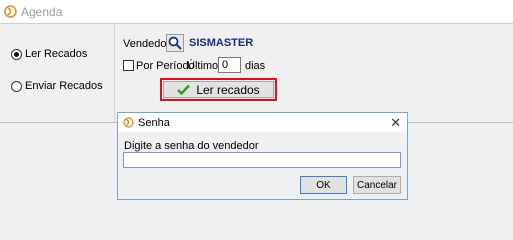  What do you see at coordinates (184, 89) in the screenshot?
I see `checkmark-icon` at bounding box center [184, 89].